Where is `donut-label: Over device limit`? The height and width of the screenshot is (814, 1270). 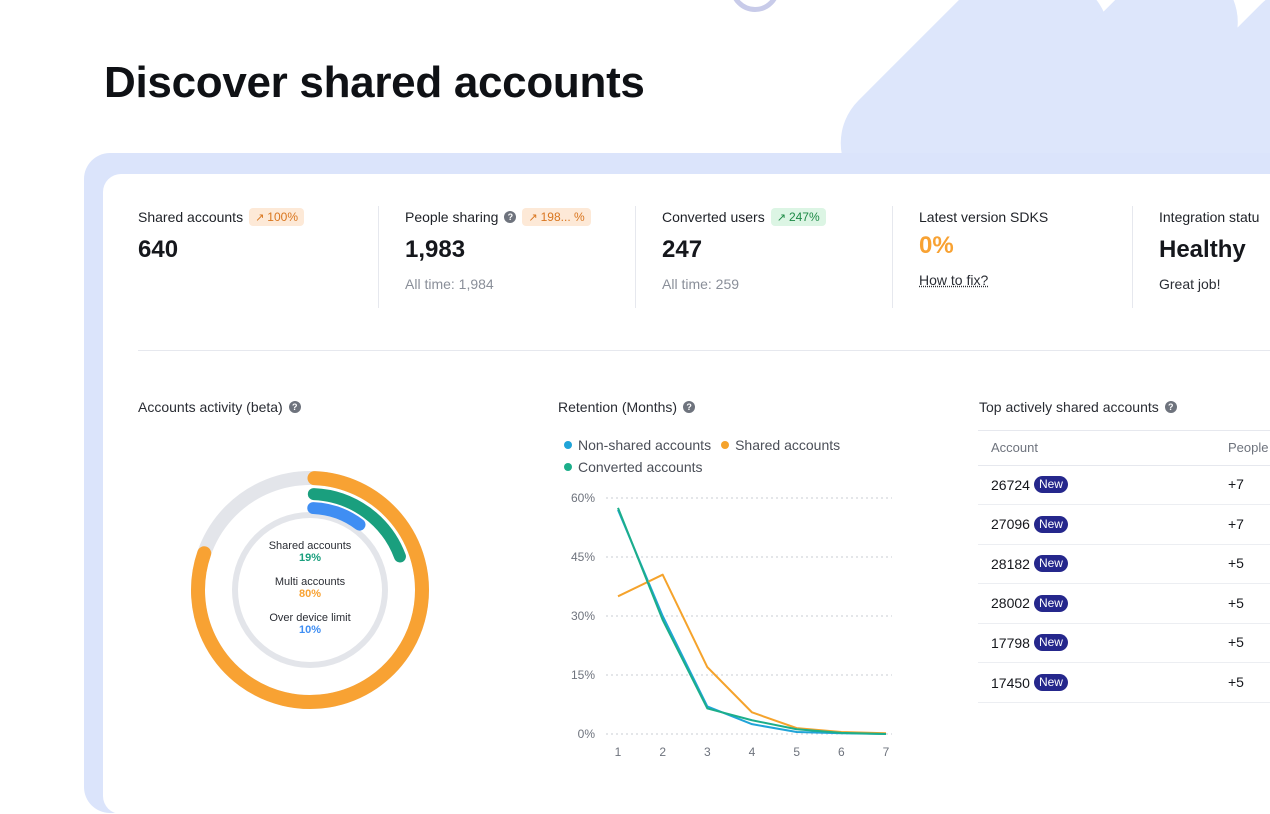
donut-label: Over device limit is located at coordinates (310, 618).